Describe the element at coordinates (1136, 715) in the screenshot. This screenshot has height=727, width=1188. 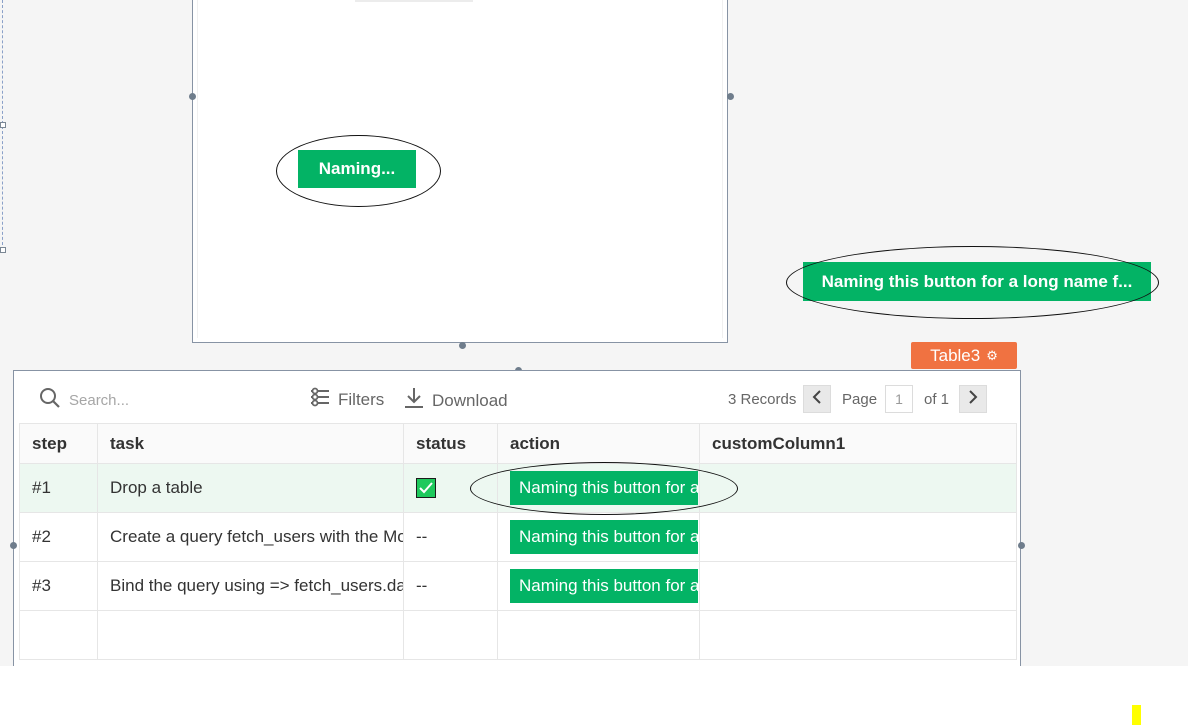
I see `text-cursor-highlight` at that location.